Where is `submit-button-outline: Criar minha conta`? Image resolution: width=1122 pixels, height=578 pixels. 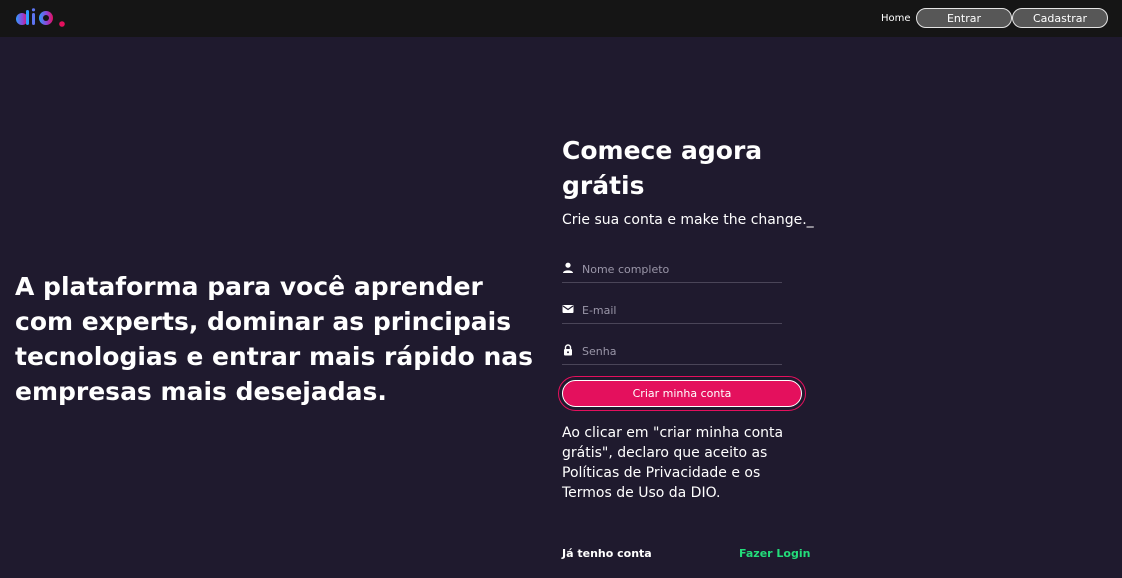 submit-button-outline: Criar minha conta is located at coordinates (682, 393).